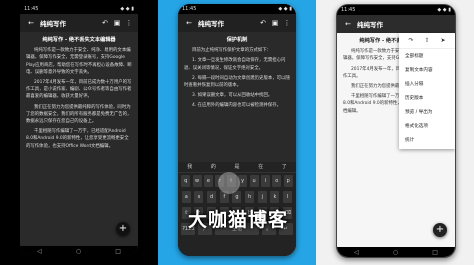  I want to click on key: q, so click(186, 181).